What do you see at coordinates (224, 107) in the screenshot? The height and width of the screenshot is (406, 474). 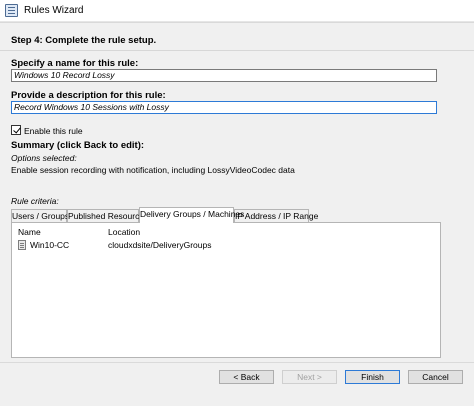 I see `rule-description-input: Record Windows 10 Sessions with Lossy` at bounding box center [224, 107].